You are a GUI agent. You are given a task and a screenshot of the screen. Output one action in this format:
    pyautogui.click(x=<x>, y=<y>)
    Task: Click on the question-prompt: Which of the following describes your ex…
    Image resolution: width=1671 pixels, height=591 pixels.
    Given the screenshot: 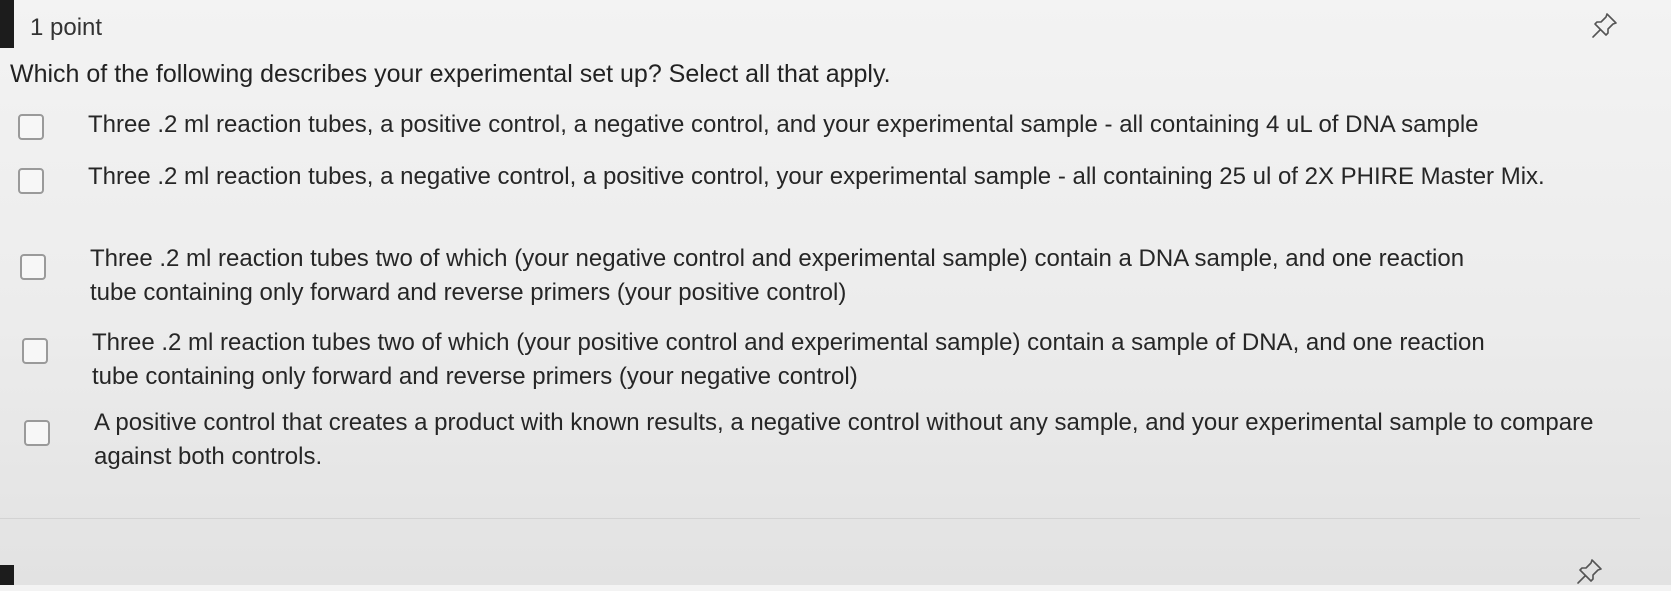 What is the action you would take?
    pyautogui.click(x=450, y=74)
    